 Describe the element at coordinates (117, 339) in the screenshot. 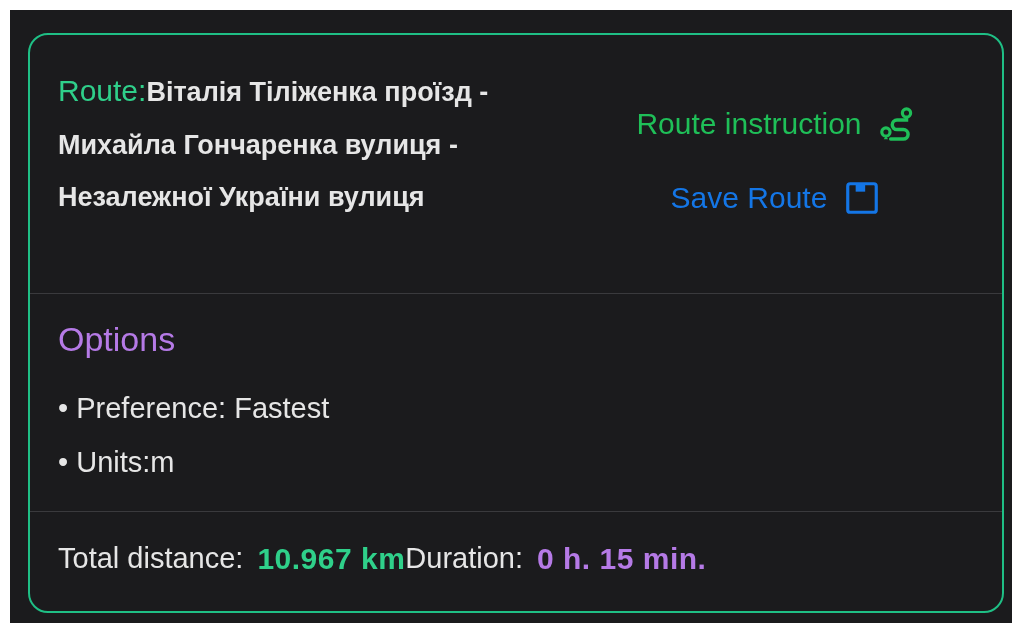

I see `options-heading: Options` at that location.